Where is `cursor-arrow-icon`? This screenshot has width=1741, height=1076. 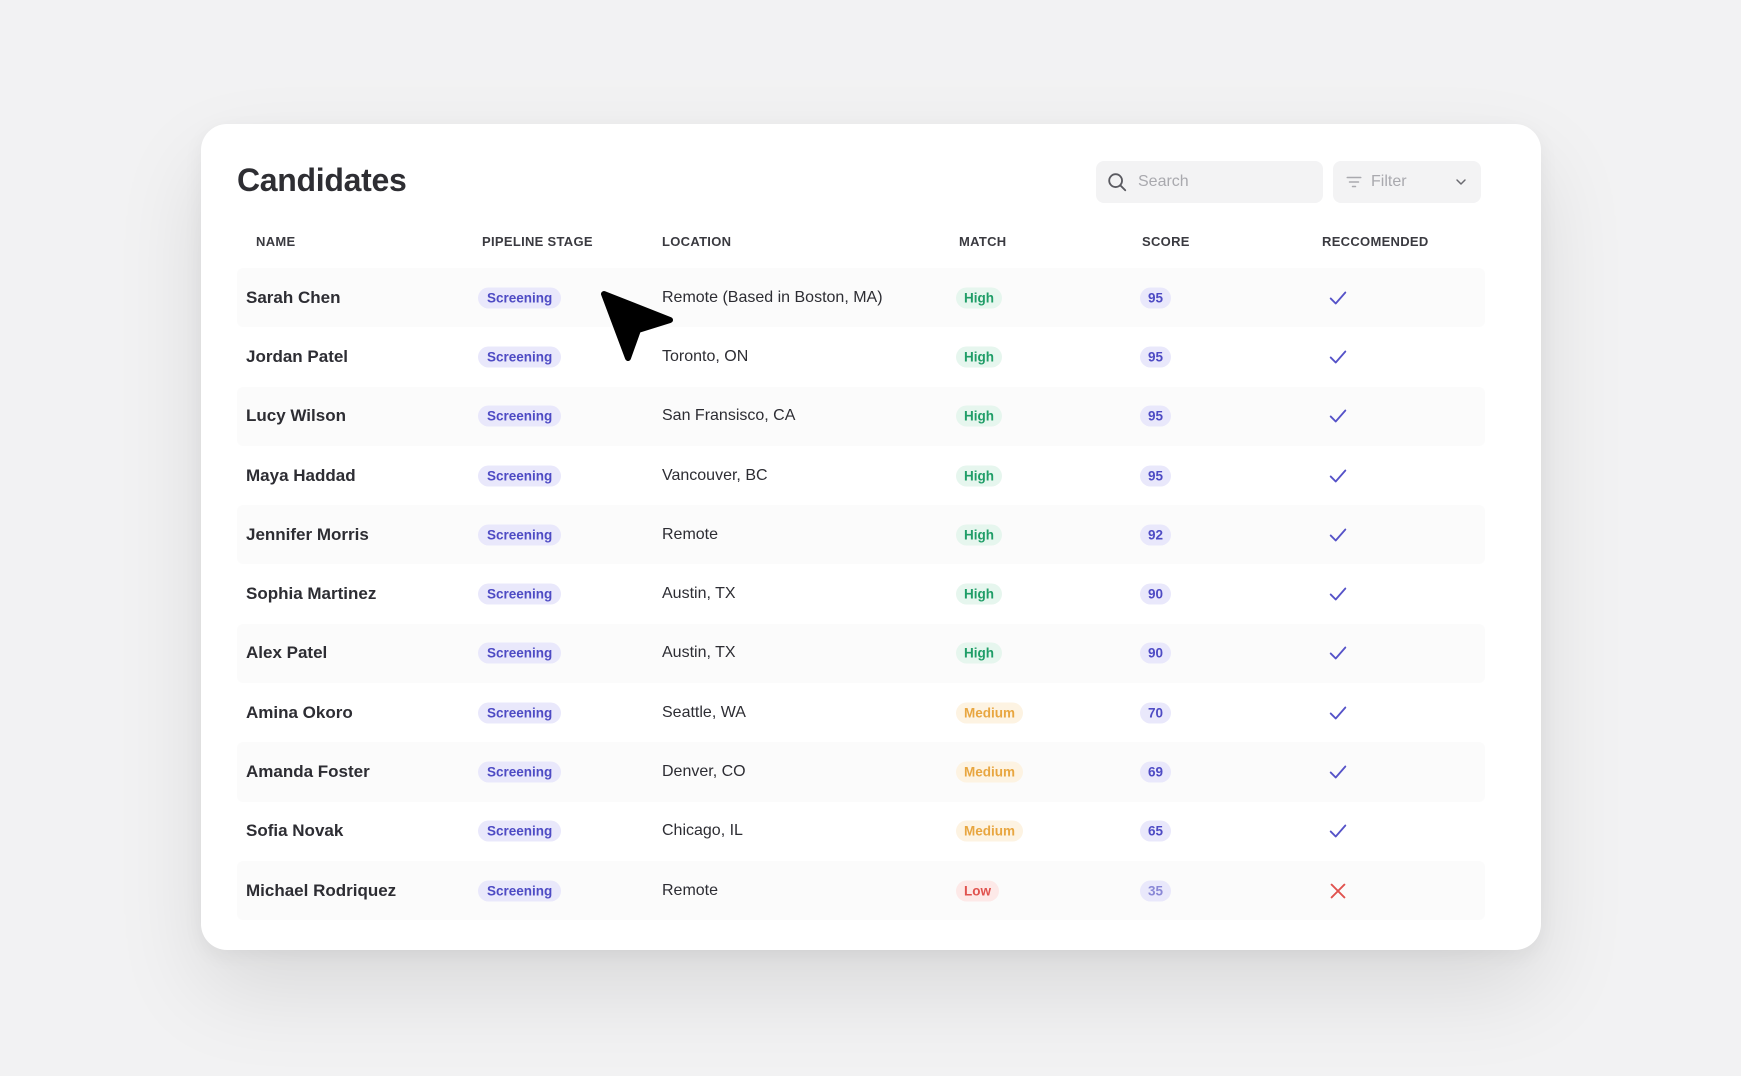
cursor-arrow-icon is located at coordinates (637, 326).